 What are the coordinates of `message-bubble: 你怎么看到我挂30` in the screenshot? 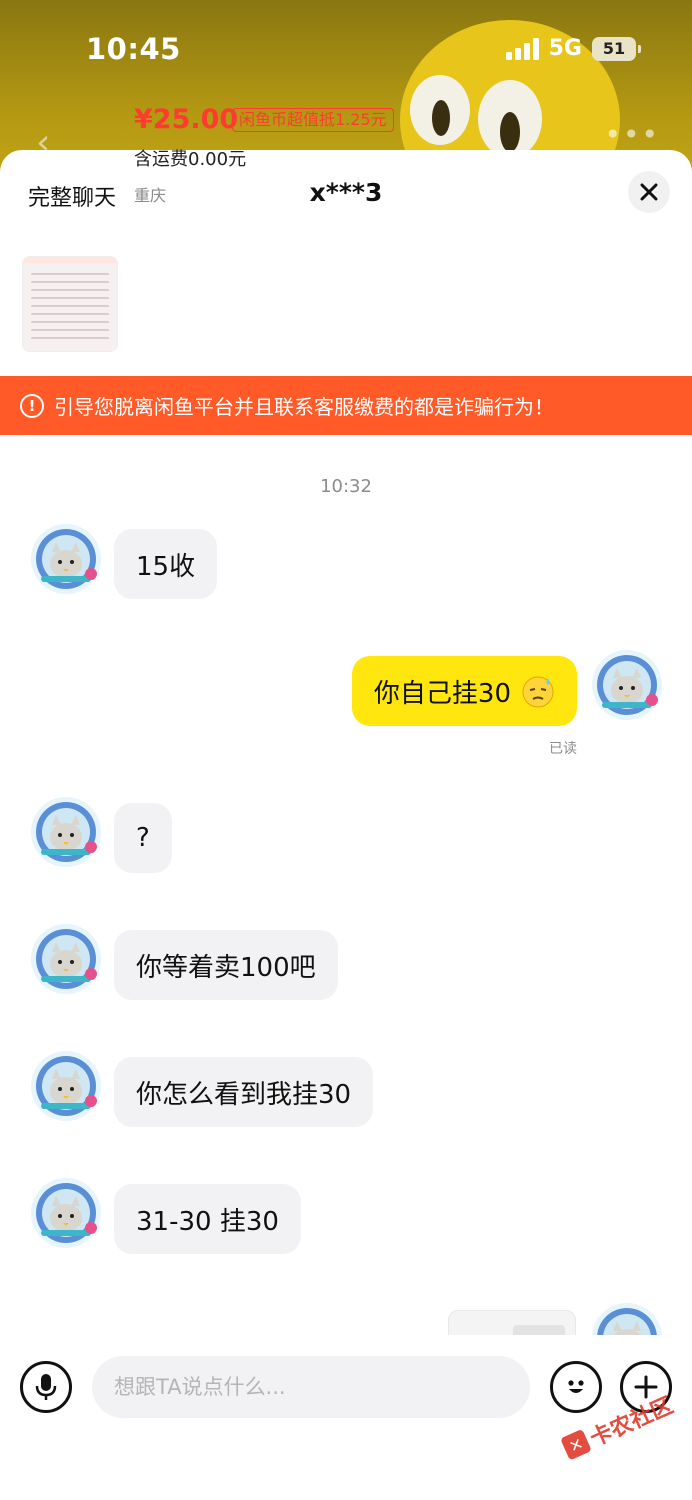 It's located at (244, 1092).